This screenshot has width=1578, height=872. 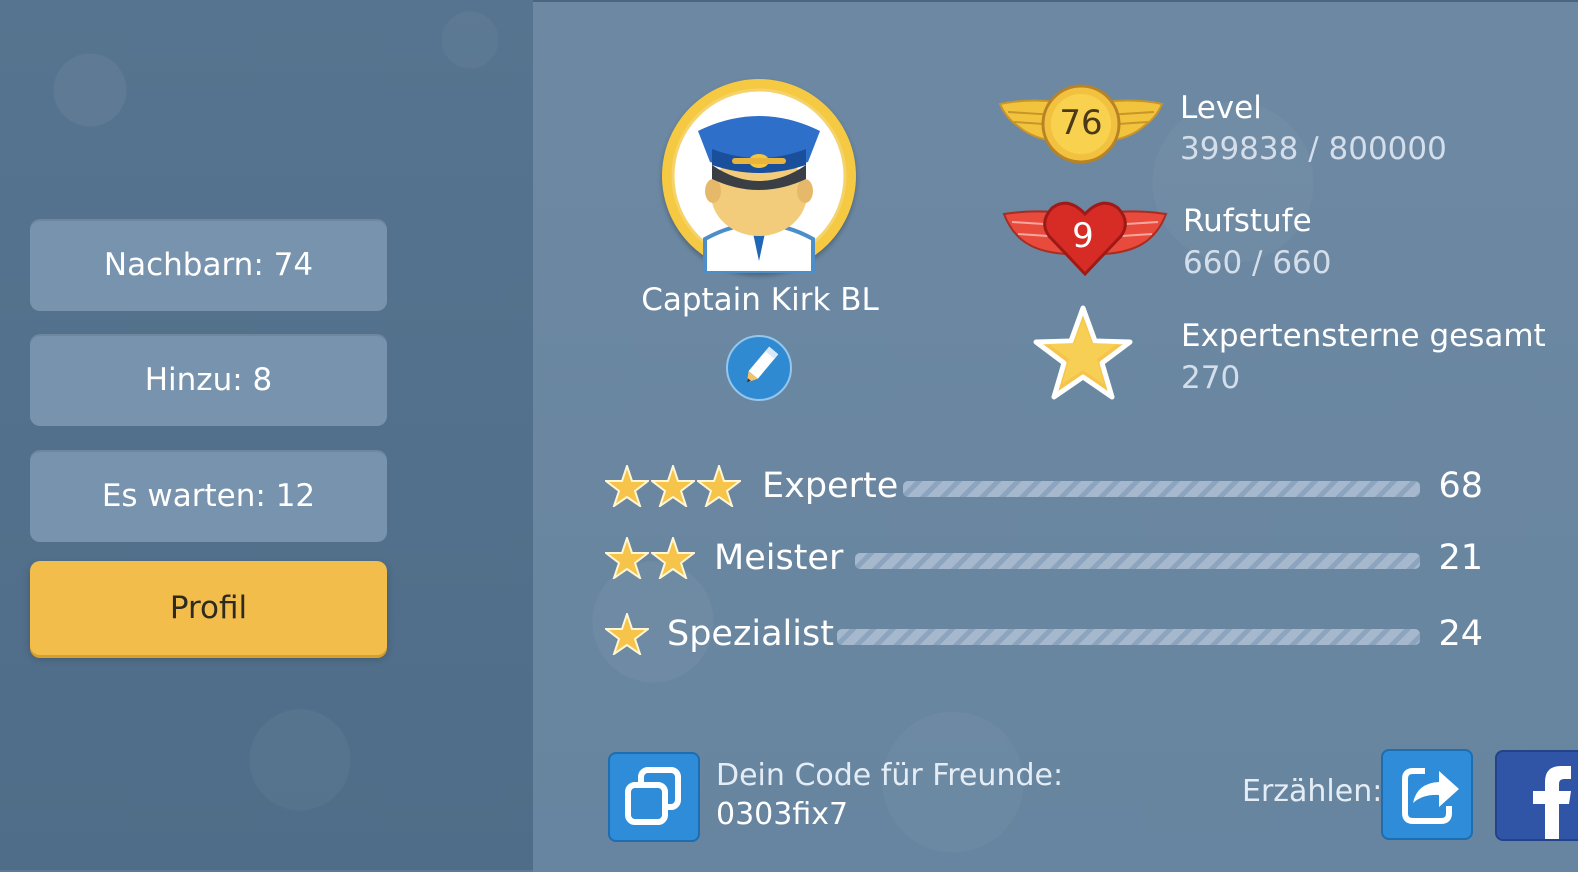 I want to click on rank-label-experte: Experte, so click(x=830, y=486).